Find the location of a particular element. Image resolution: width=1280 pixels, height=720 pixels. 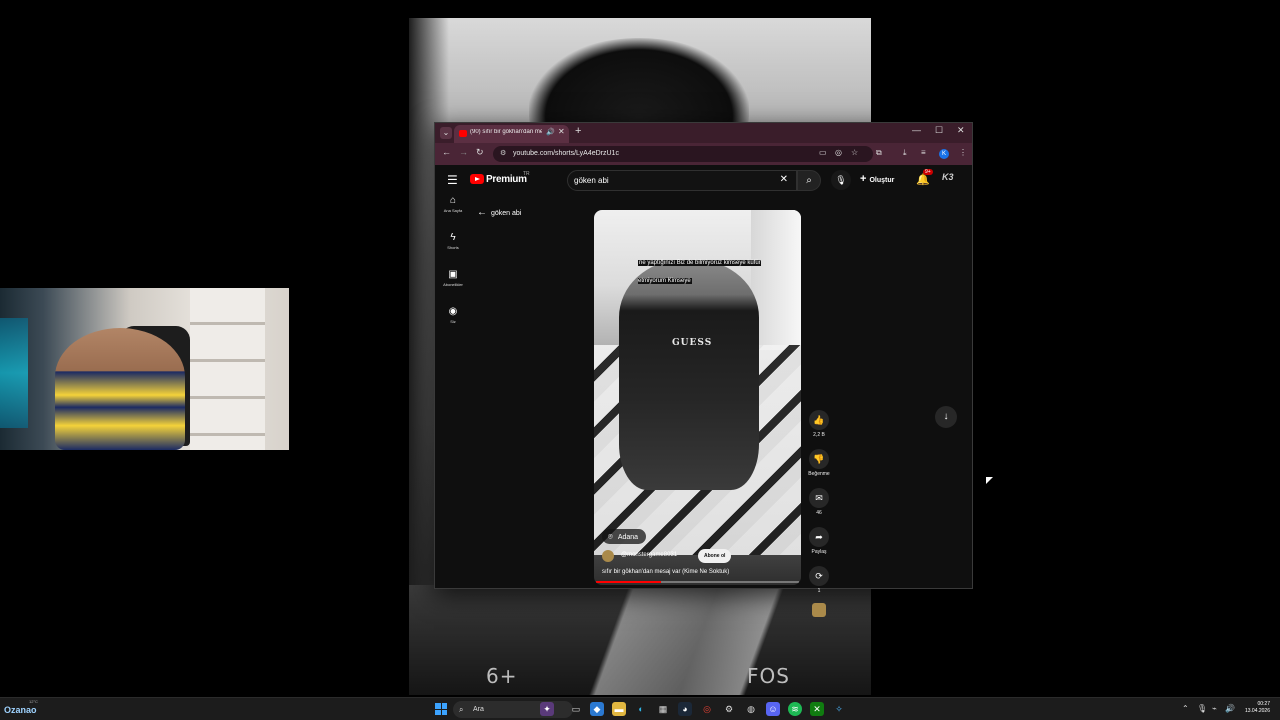

subscribe-button: Abone ol is located at coordinates (715, 556).